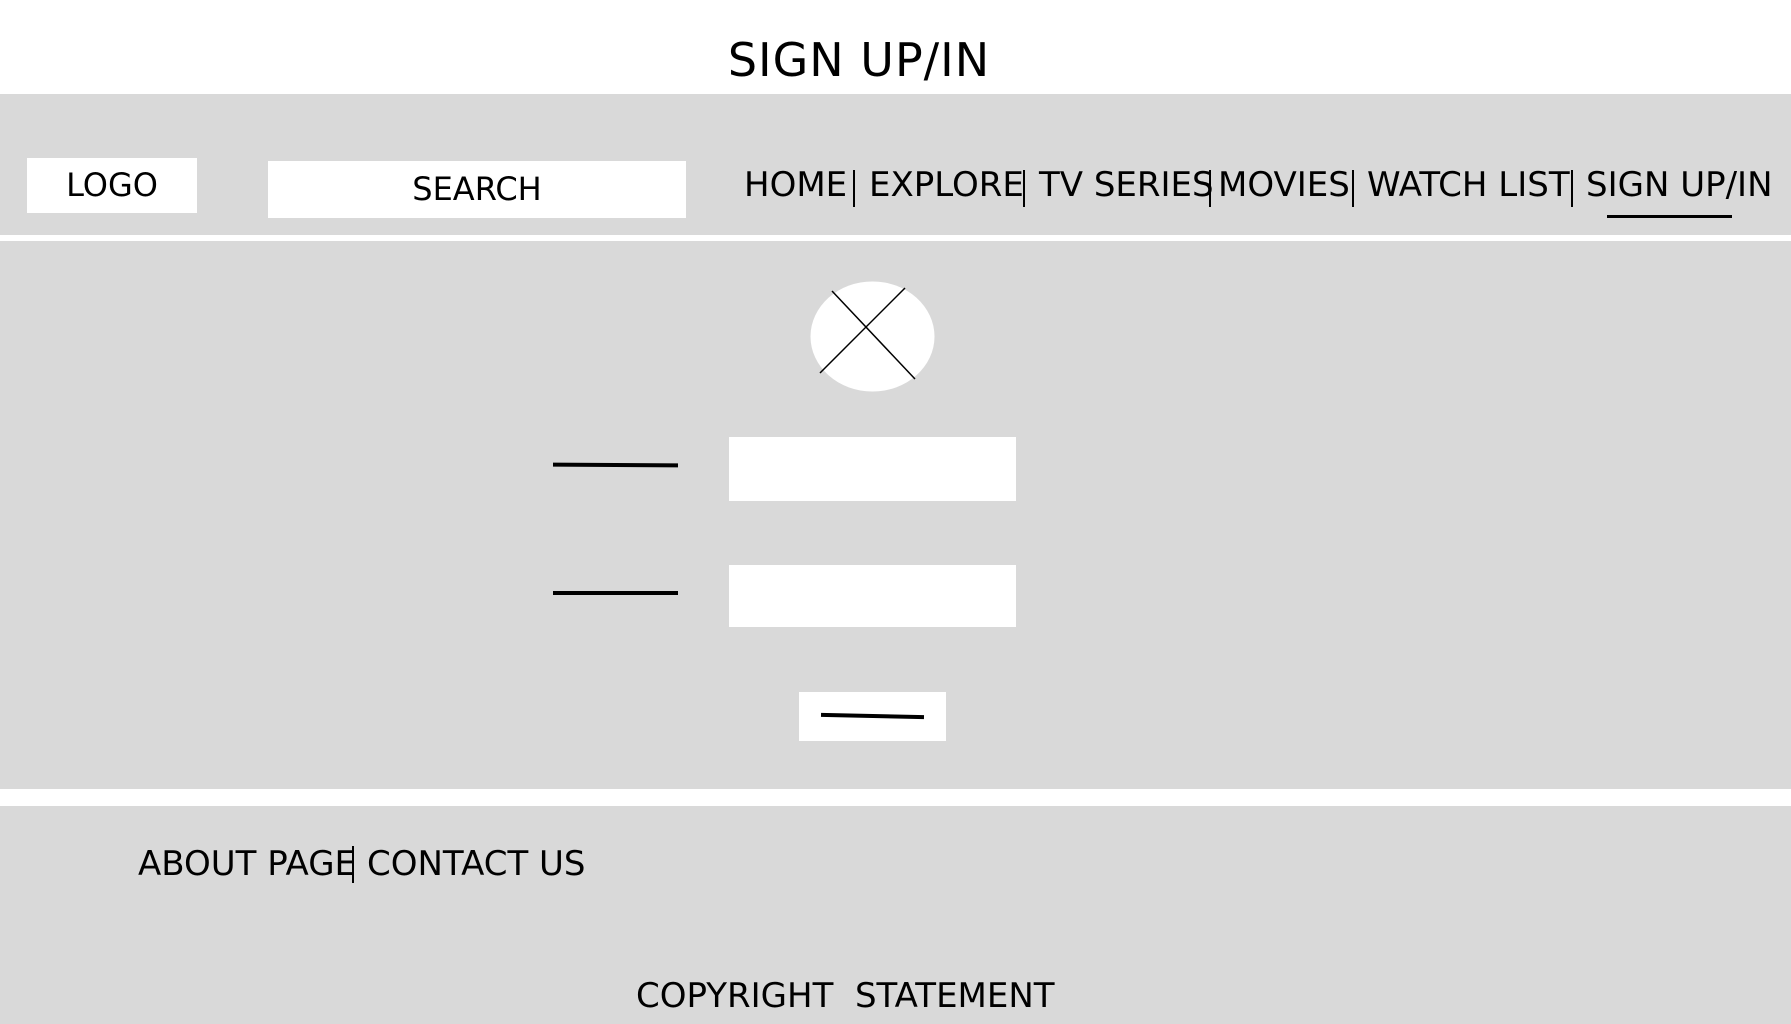 Image resolution: width=1791 pixels, height=1024 pixels. I want to click on submit-button, so click(872, 716).